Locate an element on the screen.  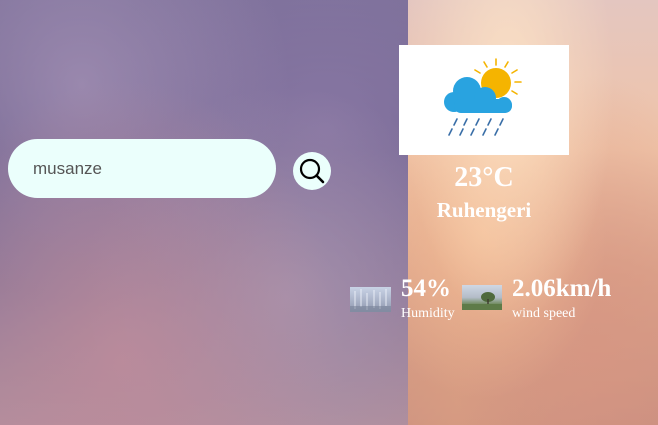
search-button is located at coordinates (312, 171).